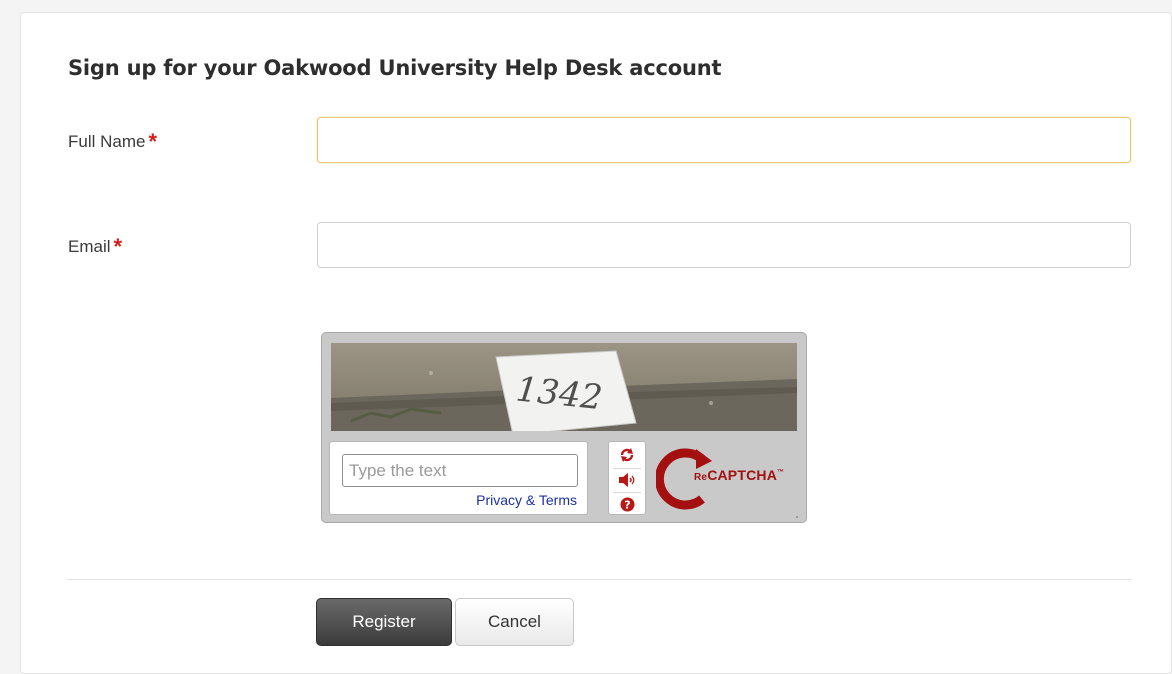  I want to click on full-name-input, so click(724, 140).